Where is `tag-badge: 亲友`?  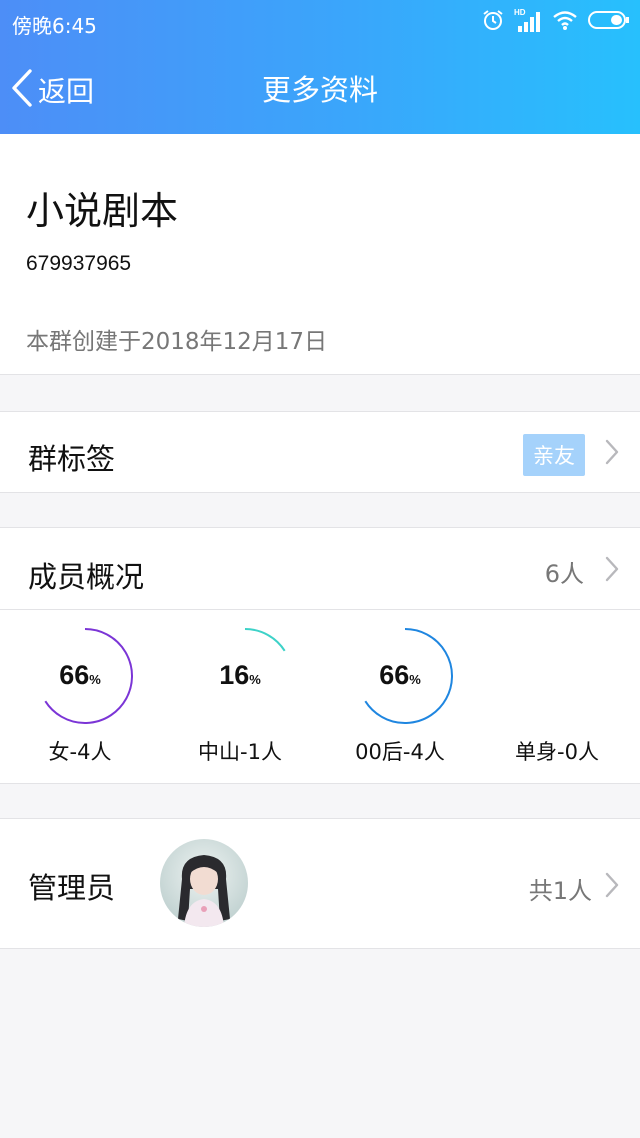
tag-badge: 亲友 is located at coordinates (554, 455).